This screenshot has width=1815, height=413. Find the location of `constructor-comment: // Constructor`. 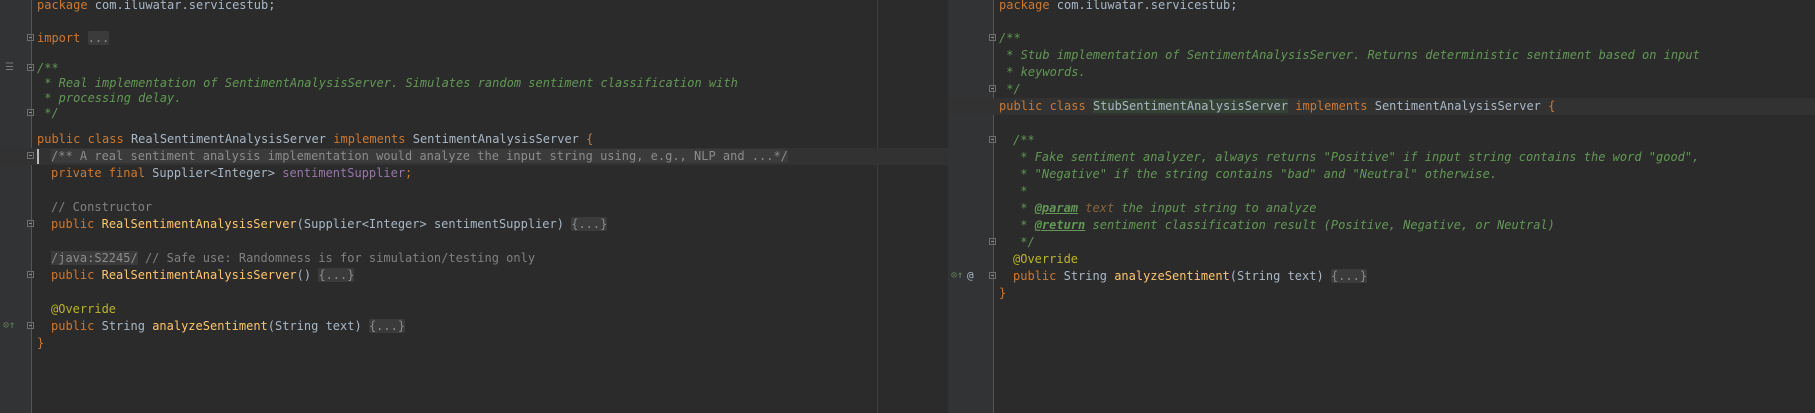

constructor-comment: // Constructor is located at coordinates (102, 207).